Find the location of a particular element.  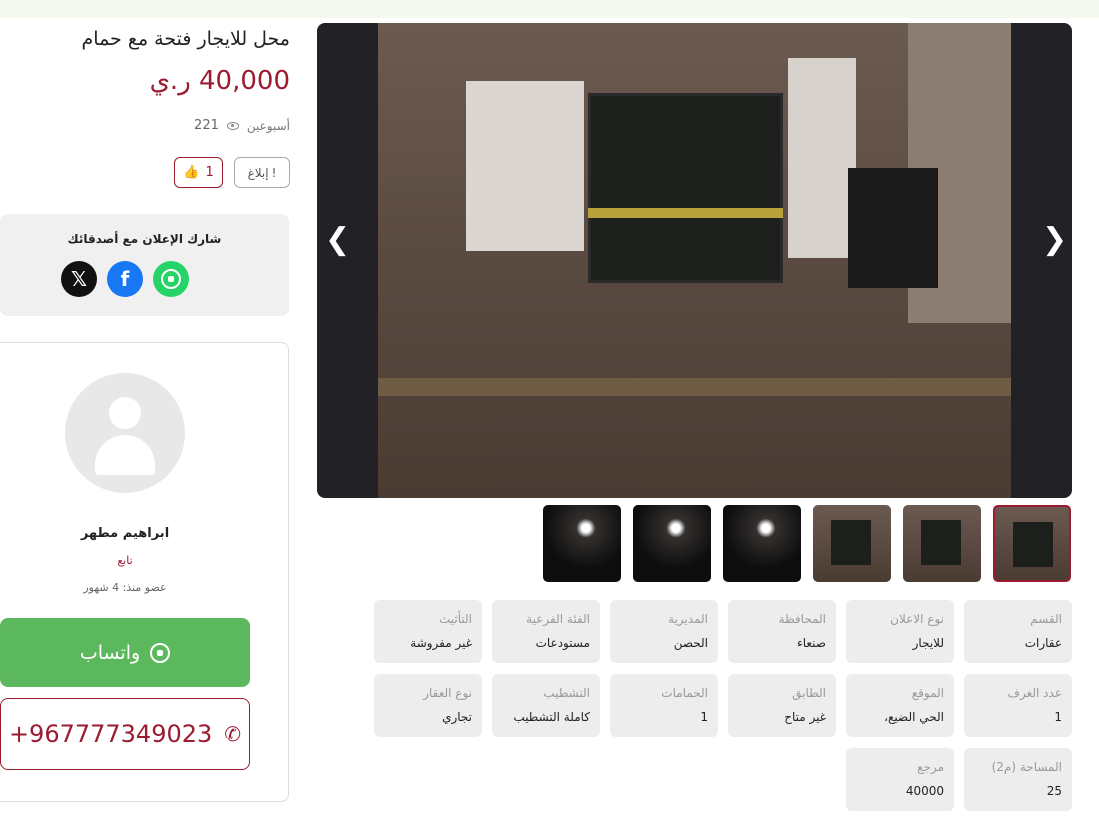

spec-value: 40000 is located at coordinates (924, 791).